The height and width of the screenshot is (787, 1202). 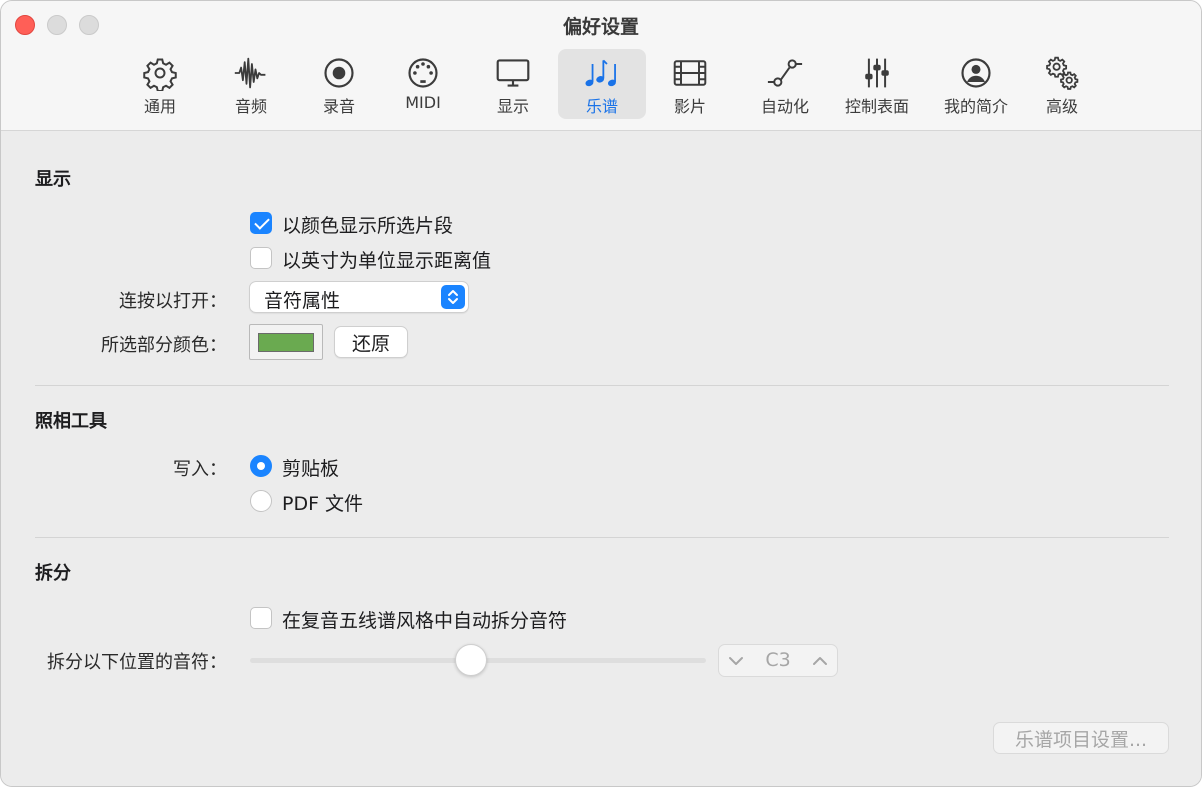 What do you see at coordinates (690, 73) in the screenshot?
I see `film-icon` at bounding box center [690, 73].